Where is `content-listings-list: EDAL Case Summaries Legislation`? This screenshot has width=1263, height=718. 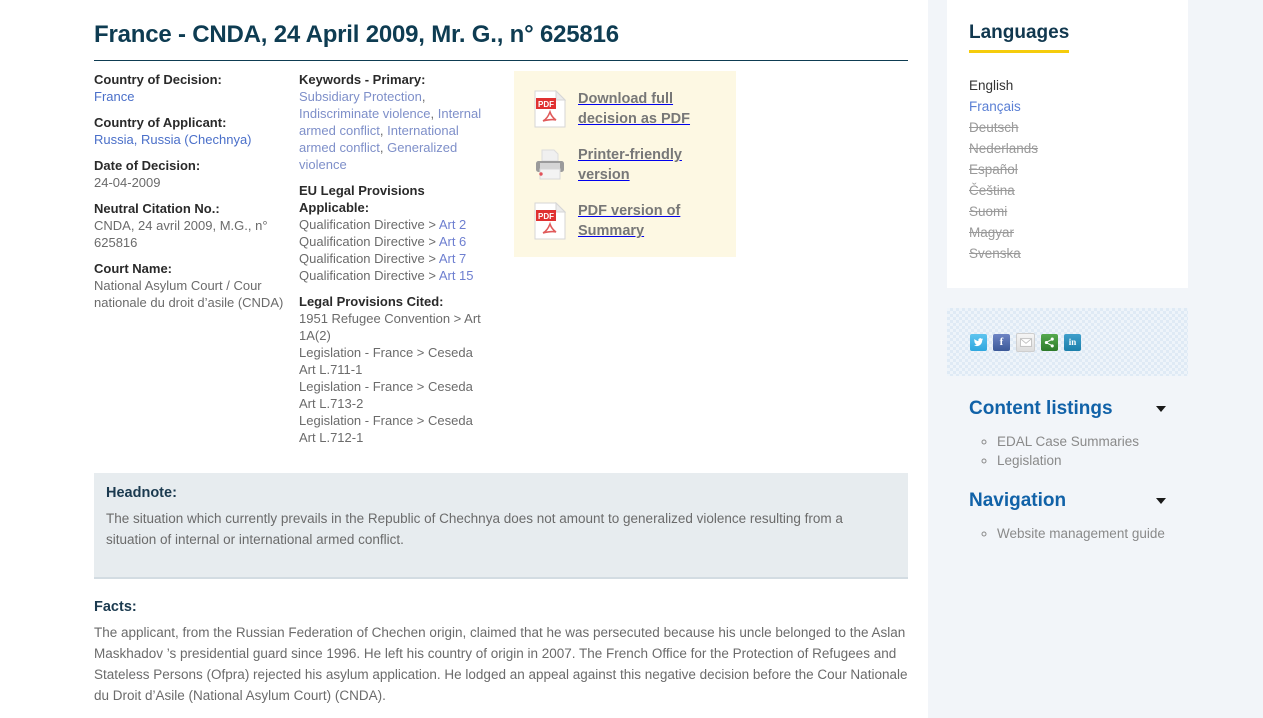
content-listings-list: EDAL Case Summaries Legislation is located at coordinates (1070, 451).